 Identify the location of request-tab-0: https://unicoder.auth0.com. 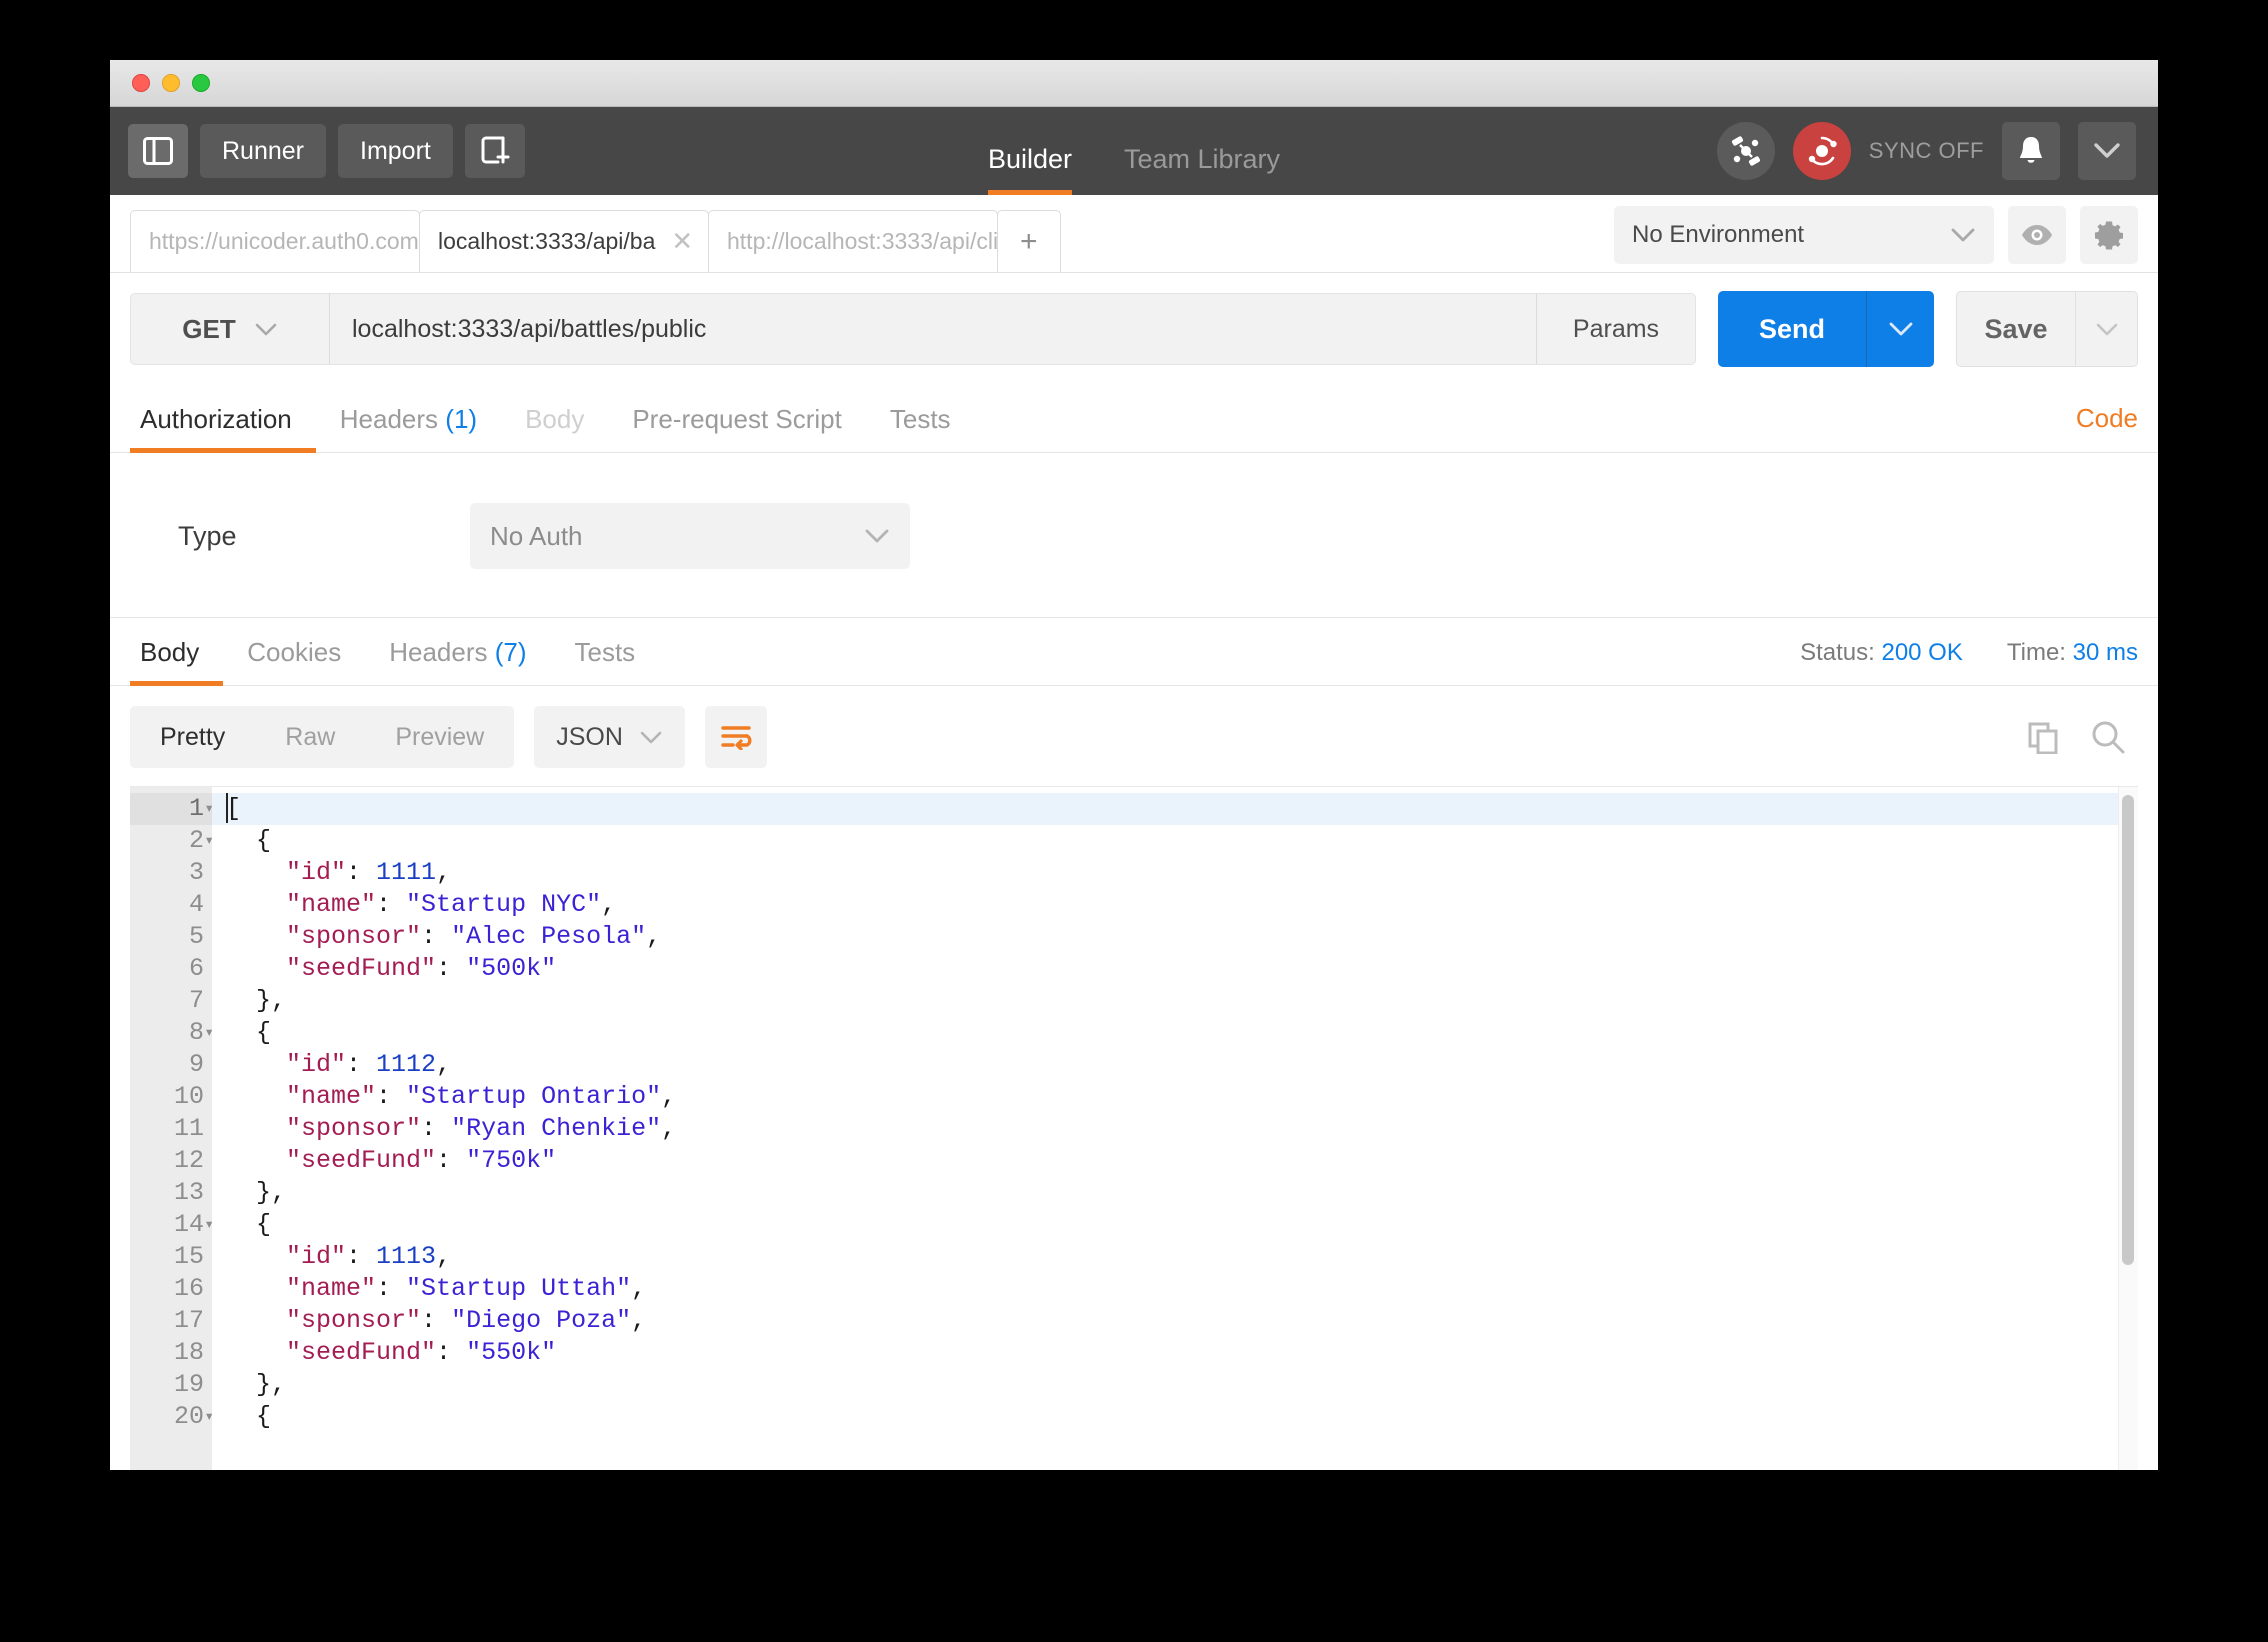
(275, 241).